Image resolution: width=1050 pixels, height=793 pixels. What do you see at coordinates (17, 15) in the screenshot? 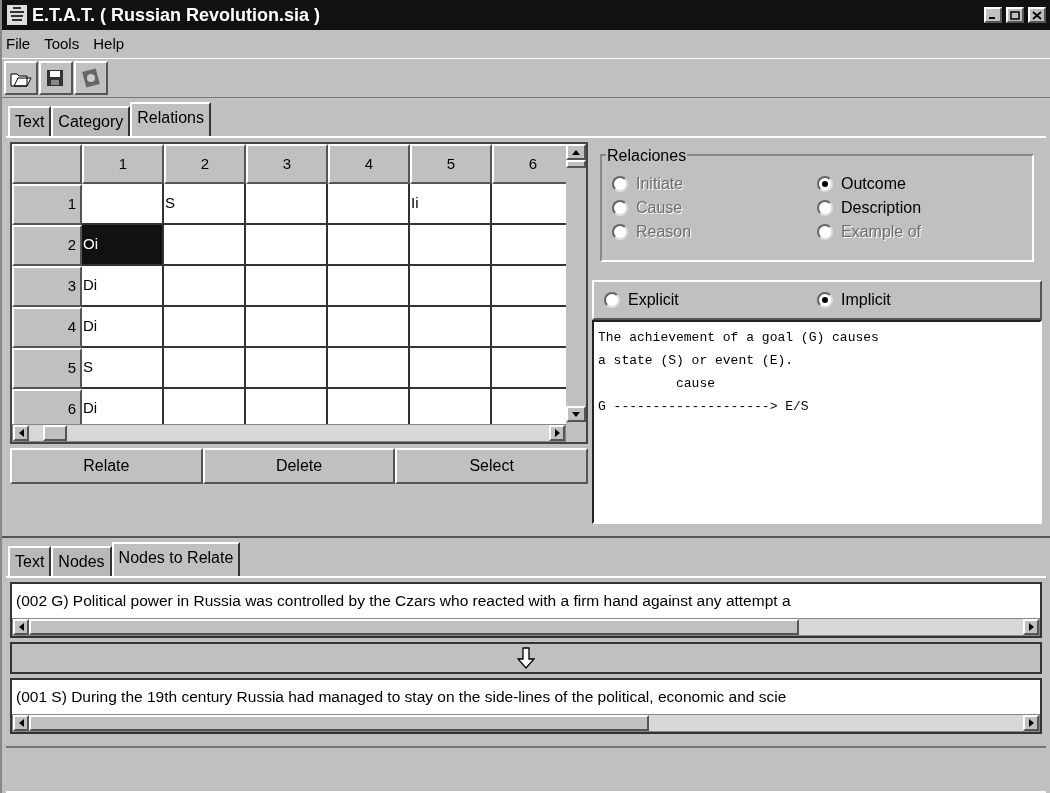
I see `app-logo-icon` at bounding box center [17, 15].